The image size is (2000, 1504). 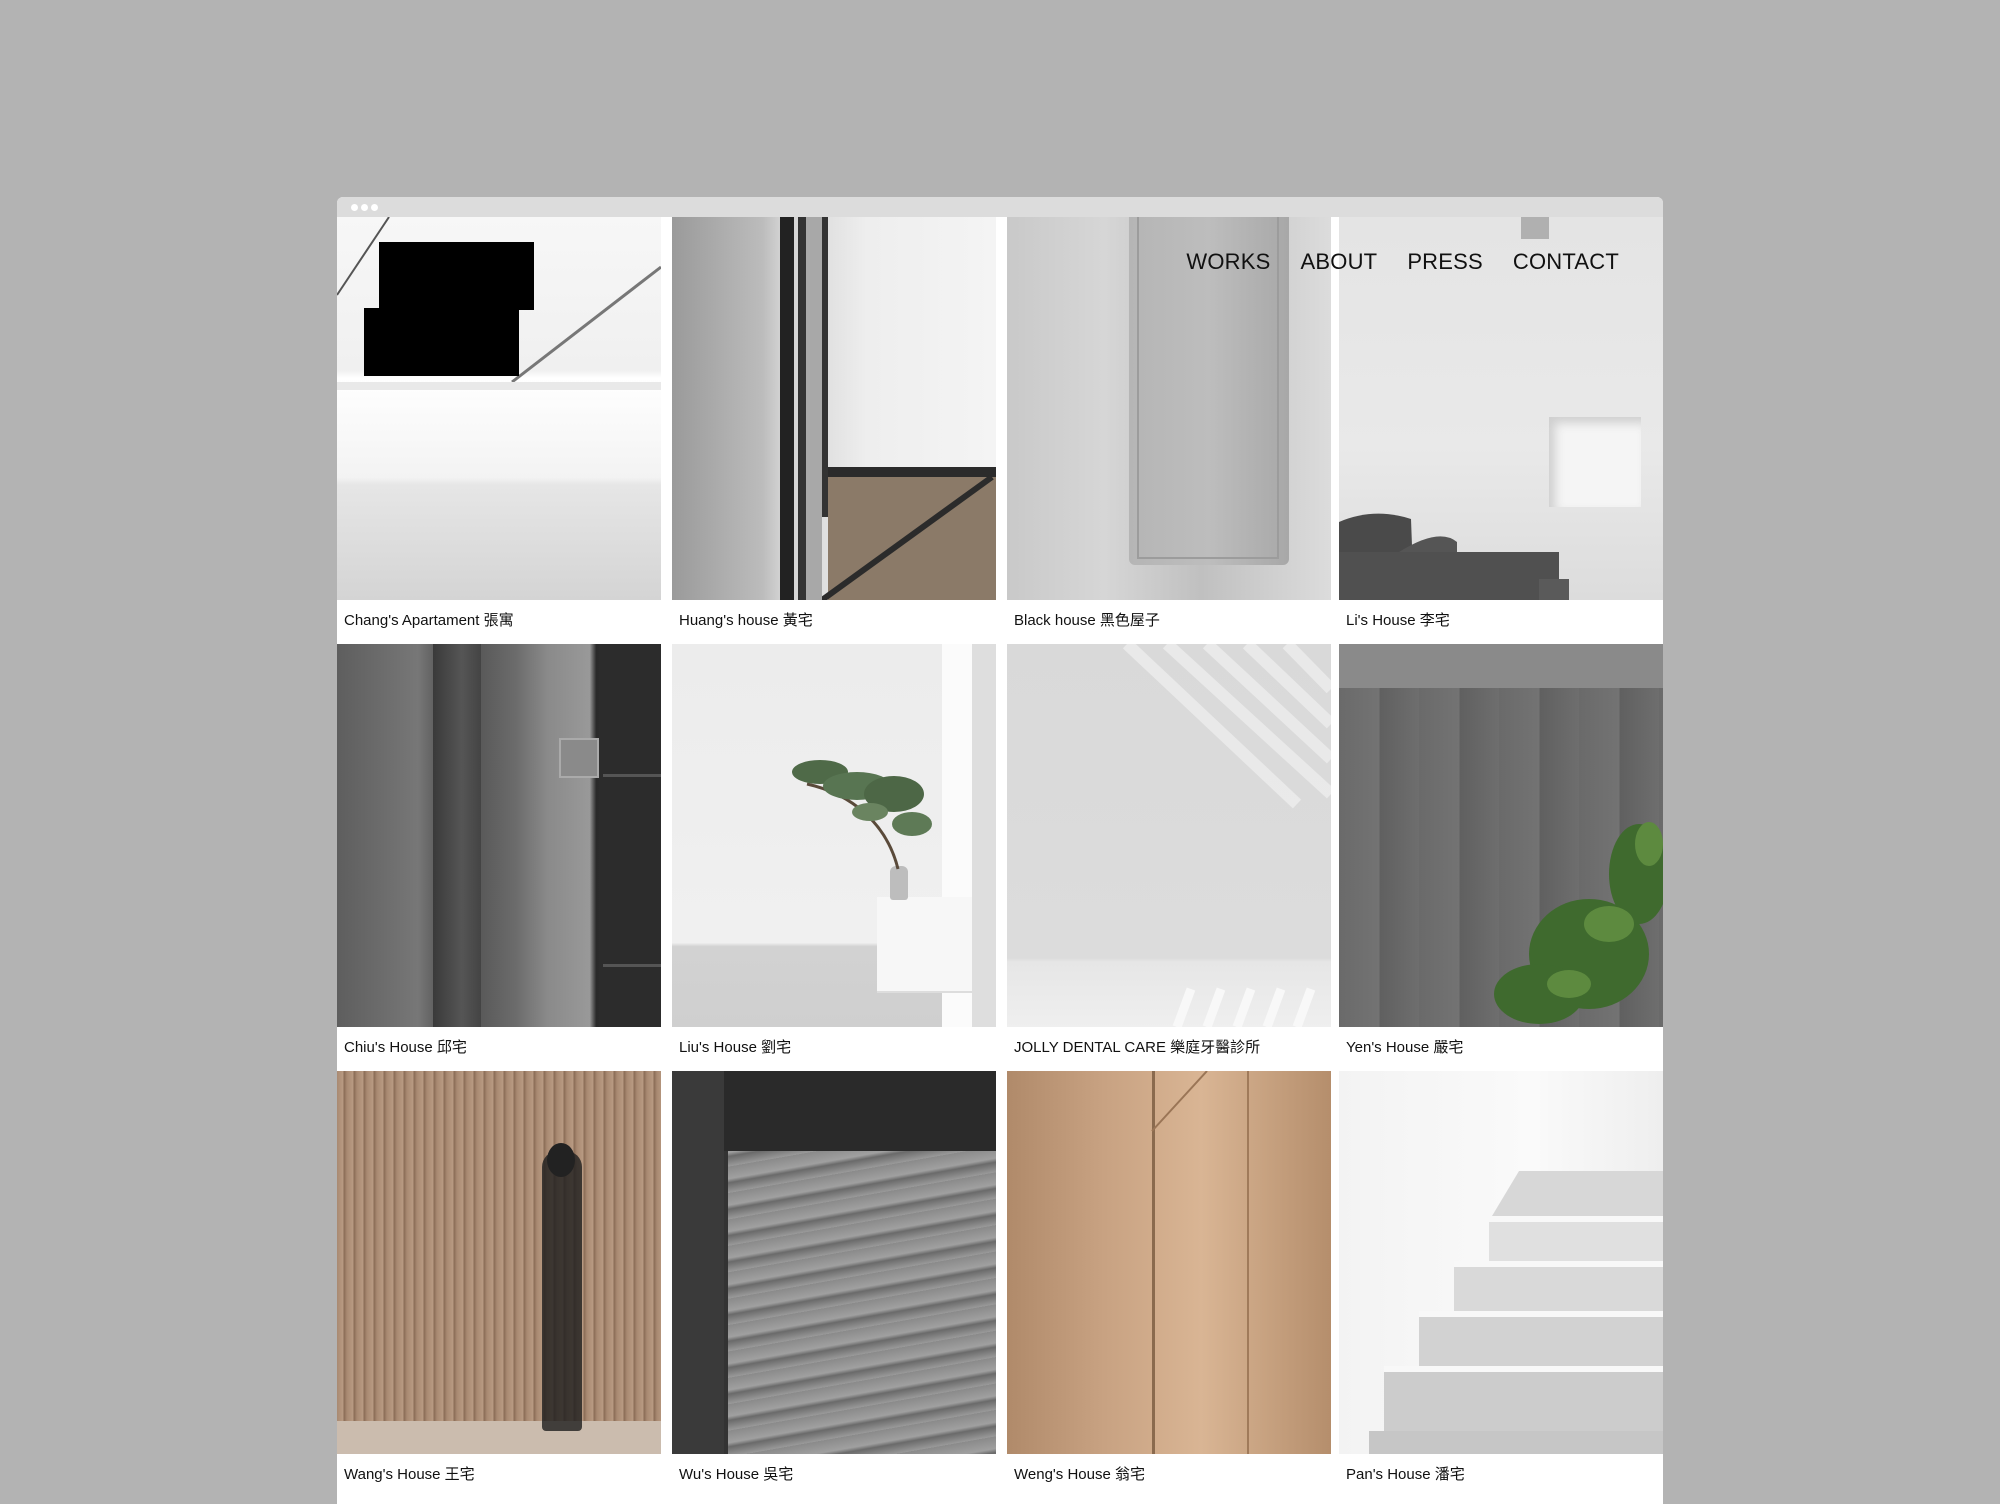 What do you see at coordinates (1398, 619) in the screenshot?
I see `project-title: Li's House 李宅` at bounding box center [1398, 619].